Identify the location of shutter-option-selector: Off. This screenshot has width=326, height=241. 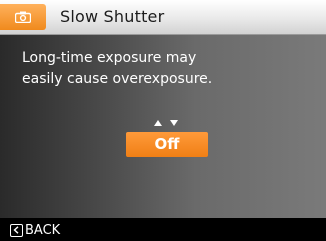
(167, 144).